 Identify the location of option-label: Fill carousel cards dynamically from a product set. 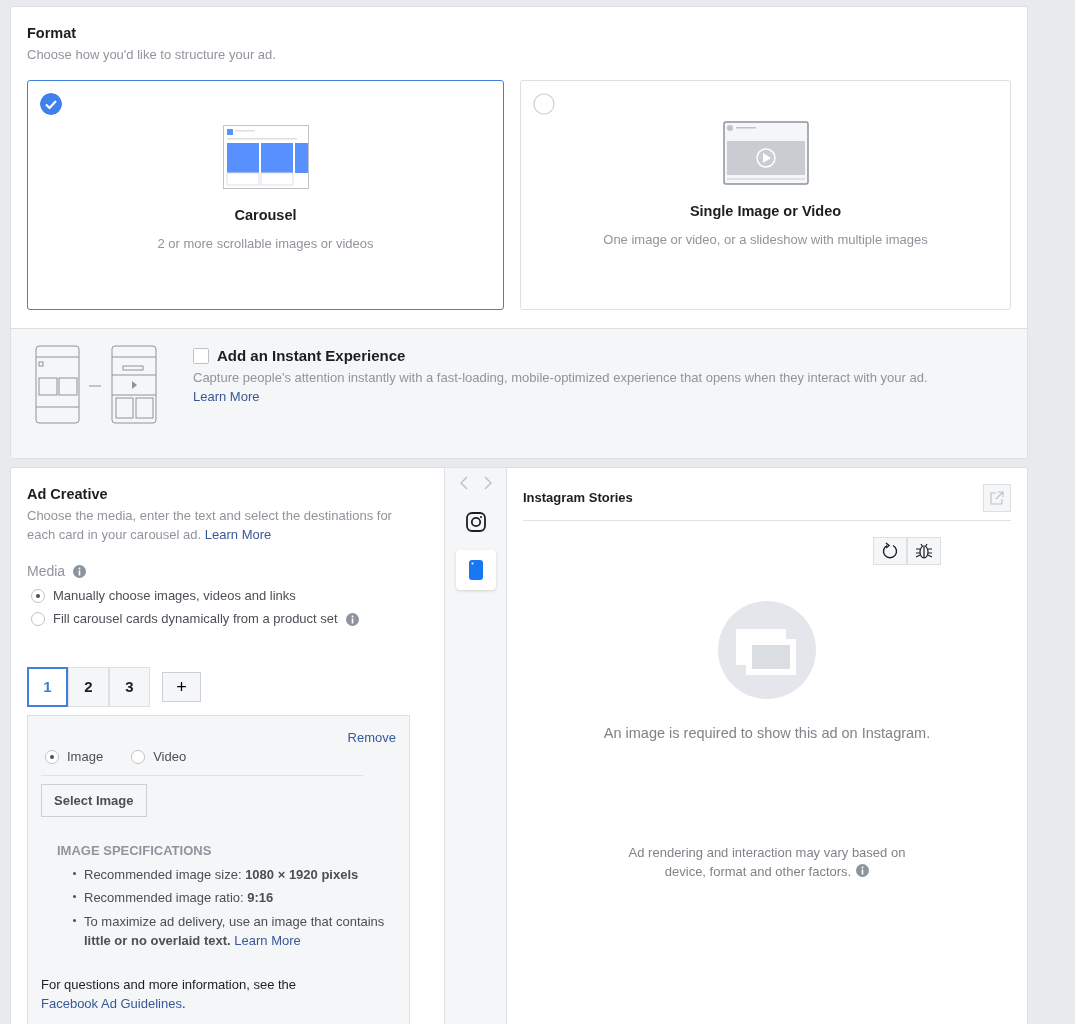
(195, 619).